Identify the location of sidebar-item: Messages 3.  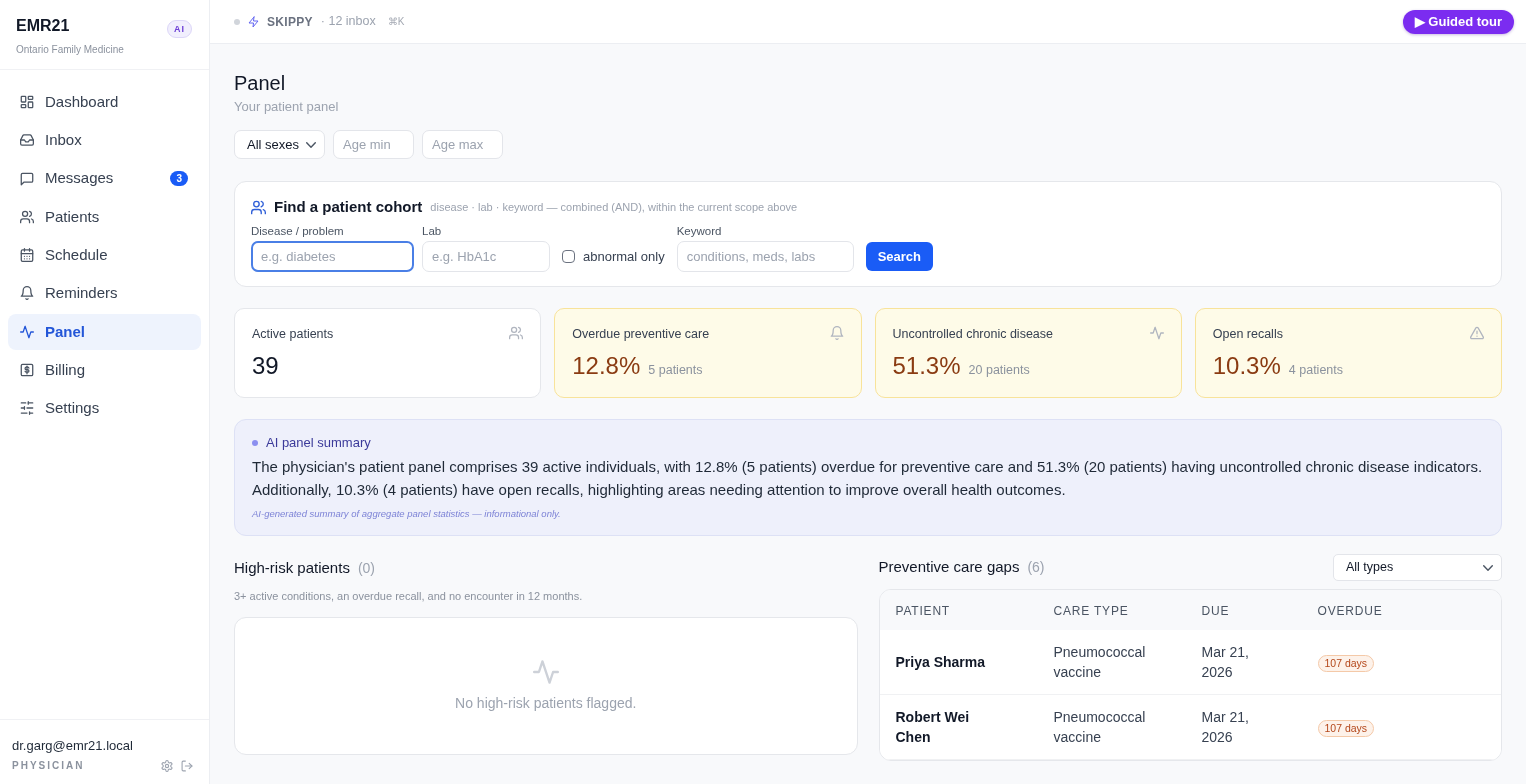
(104, 178).